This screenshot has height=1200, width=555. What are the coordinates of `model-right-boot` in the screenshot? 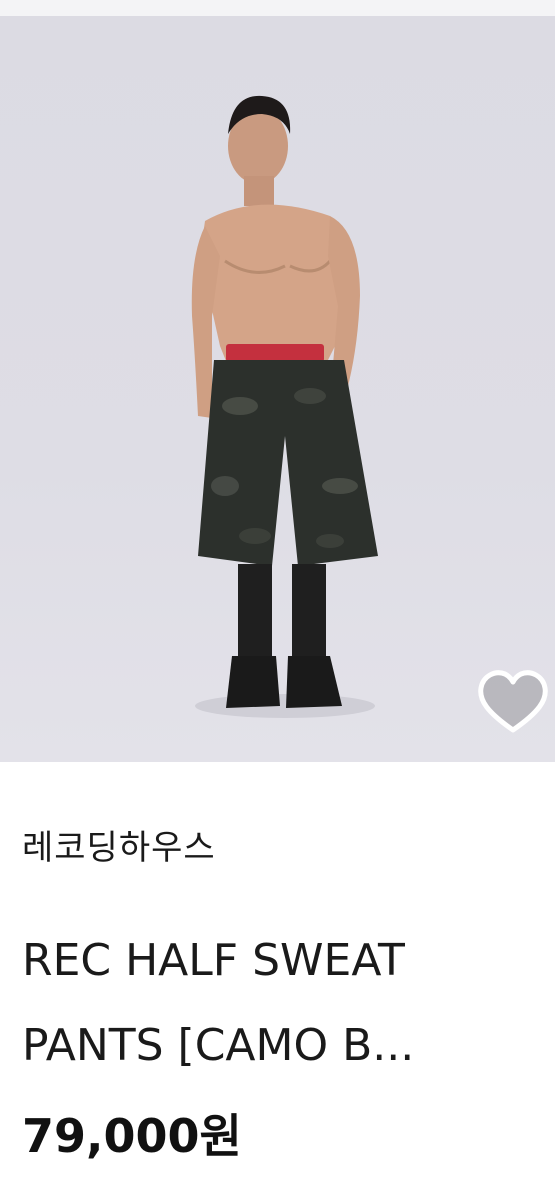 It's located at (314, 682).